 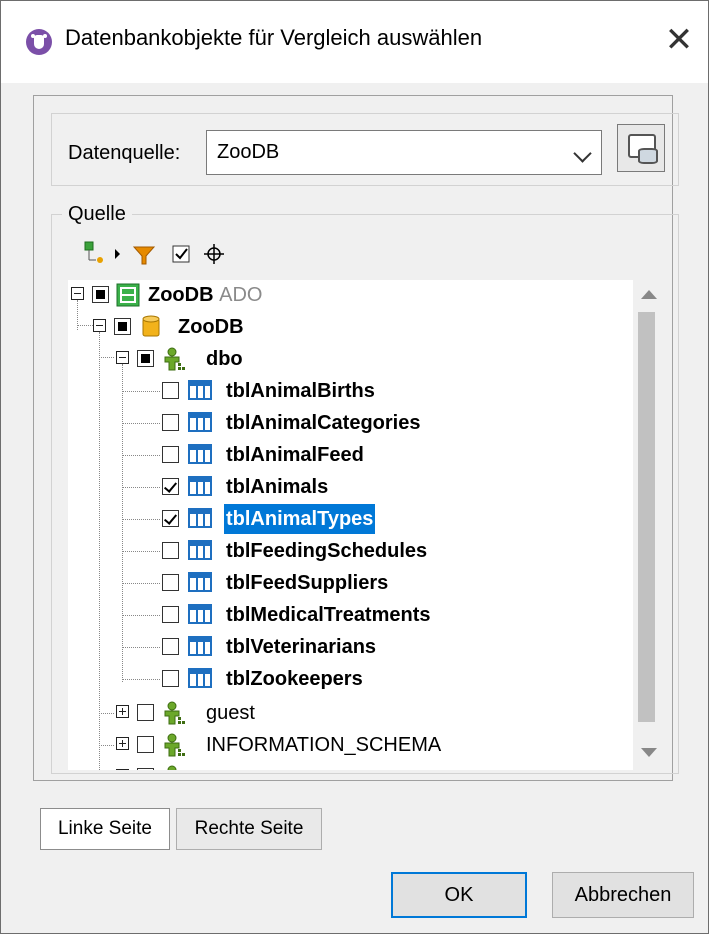 I want to click on scroll-up-icon, so click(x=649, y=294).